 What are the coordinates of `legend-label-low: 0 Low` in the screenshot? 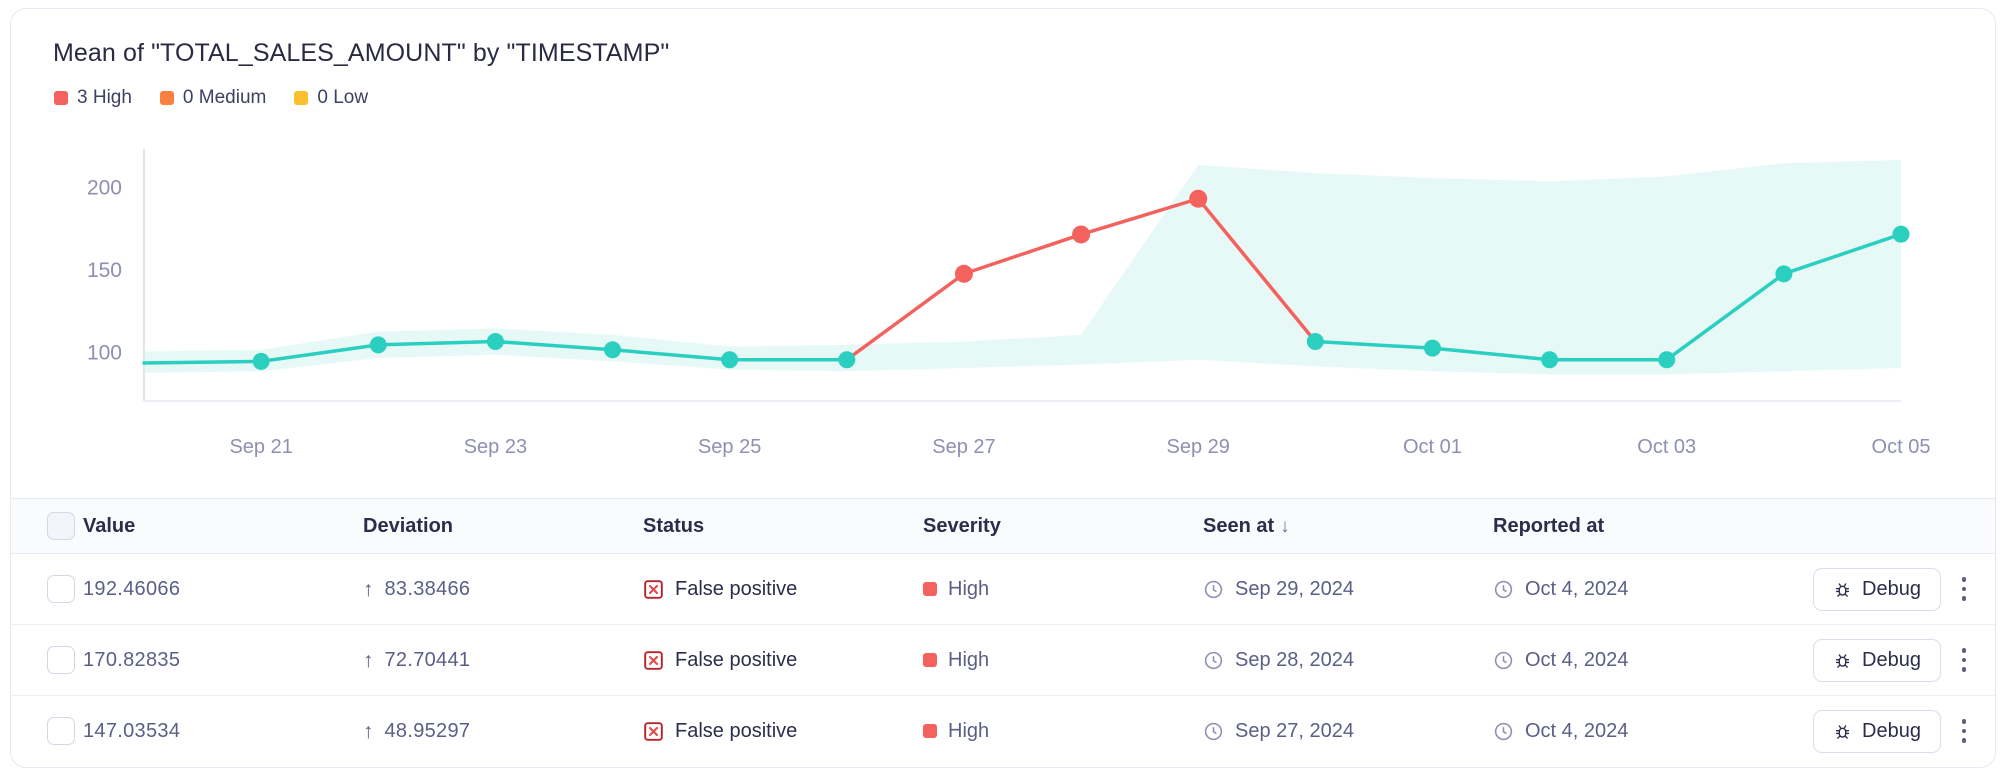 It's located at (343, 97).